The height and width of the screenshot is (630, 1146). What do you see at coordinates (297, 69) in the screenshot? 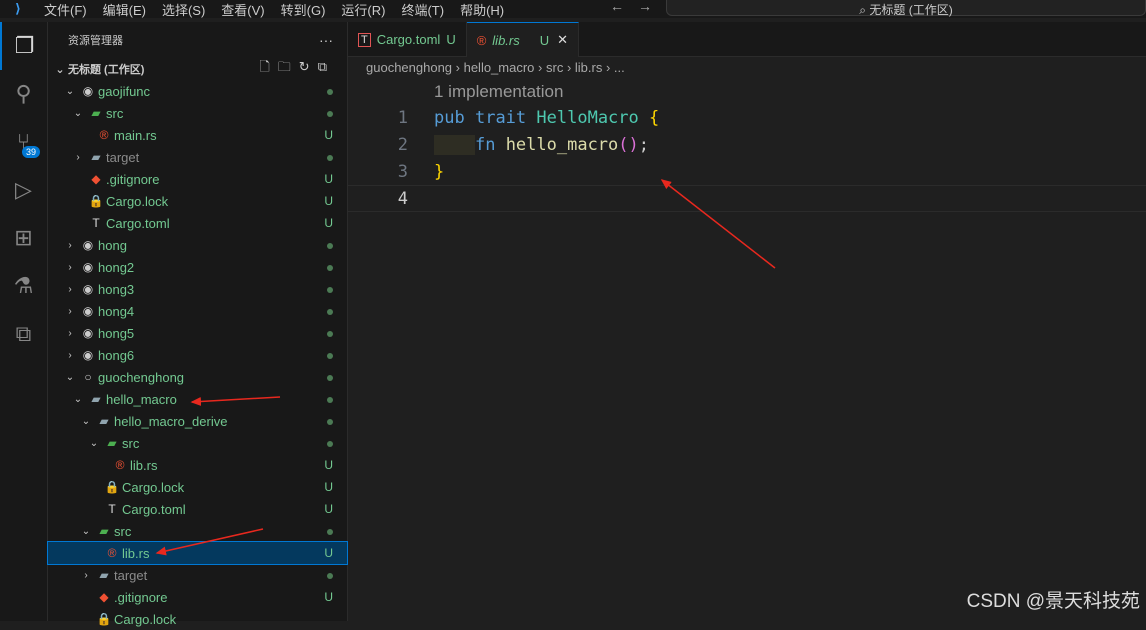
I see `explorer-tools-icons: 🗋🗀↻⧉` at bounding box center [297, 69].